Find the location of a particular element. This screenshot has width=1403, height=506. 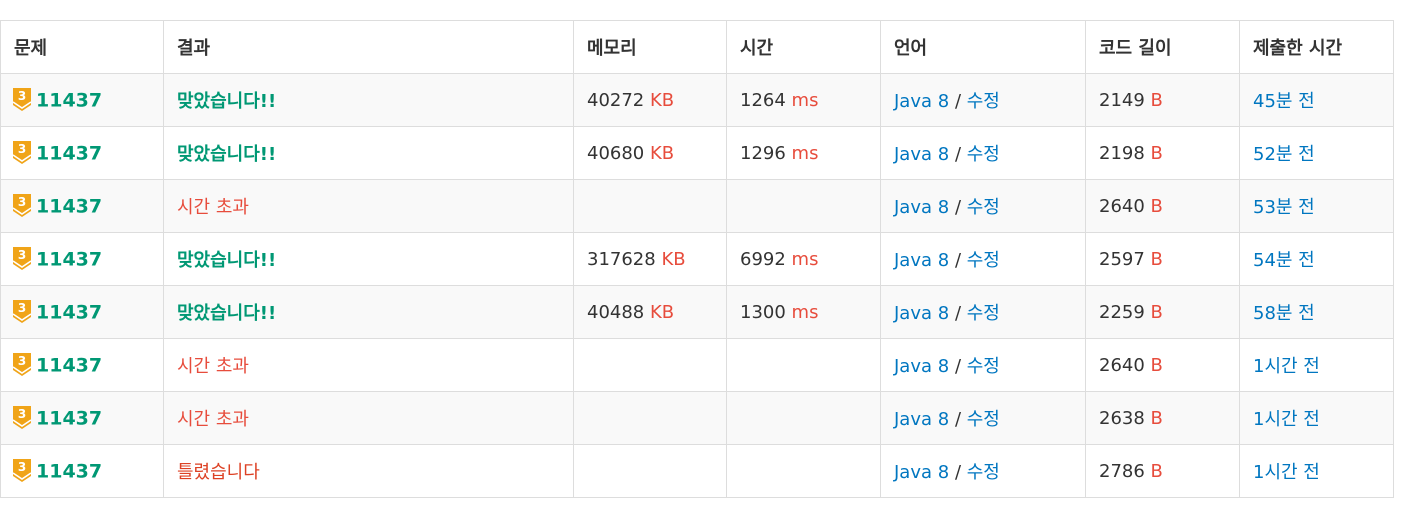

memory-value: 40488 is located at coordinates (616, 312).